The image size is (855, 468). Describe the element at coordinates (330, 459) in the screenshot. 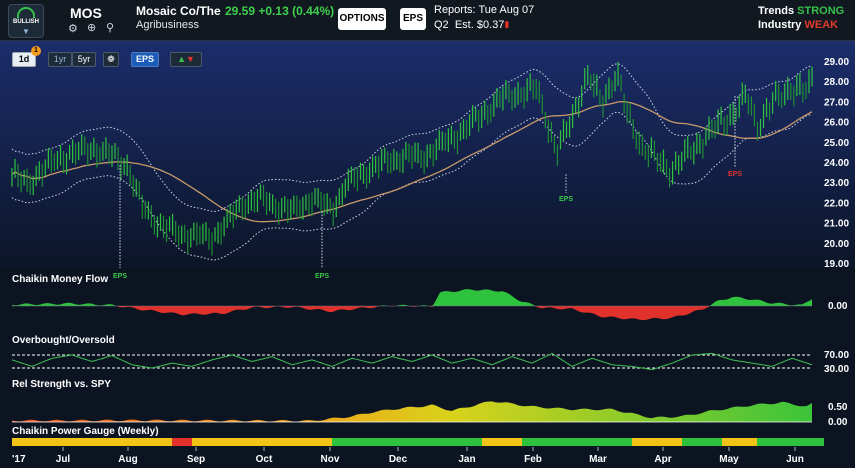

I see `x-axis-label: Nov` at that location.